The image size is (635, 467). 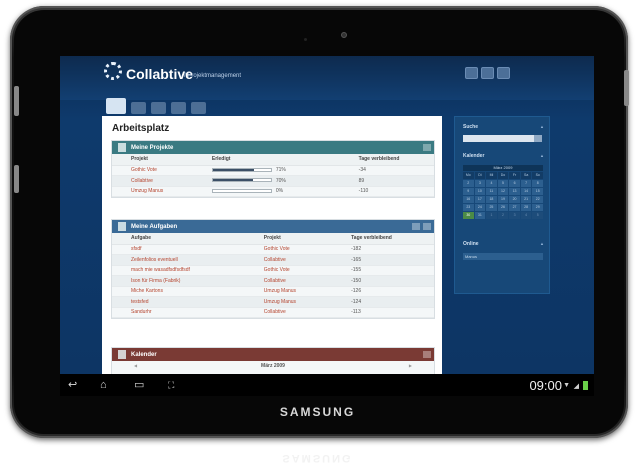 What do you see at coordinates (487, 73) in the screenshot?
I see `user-icon` at bounding box center [487, 73].